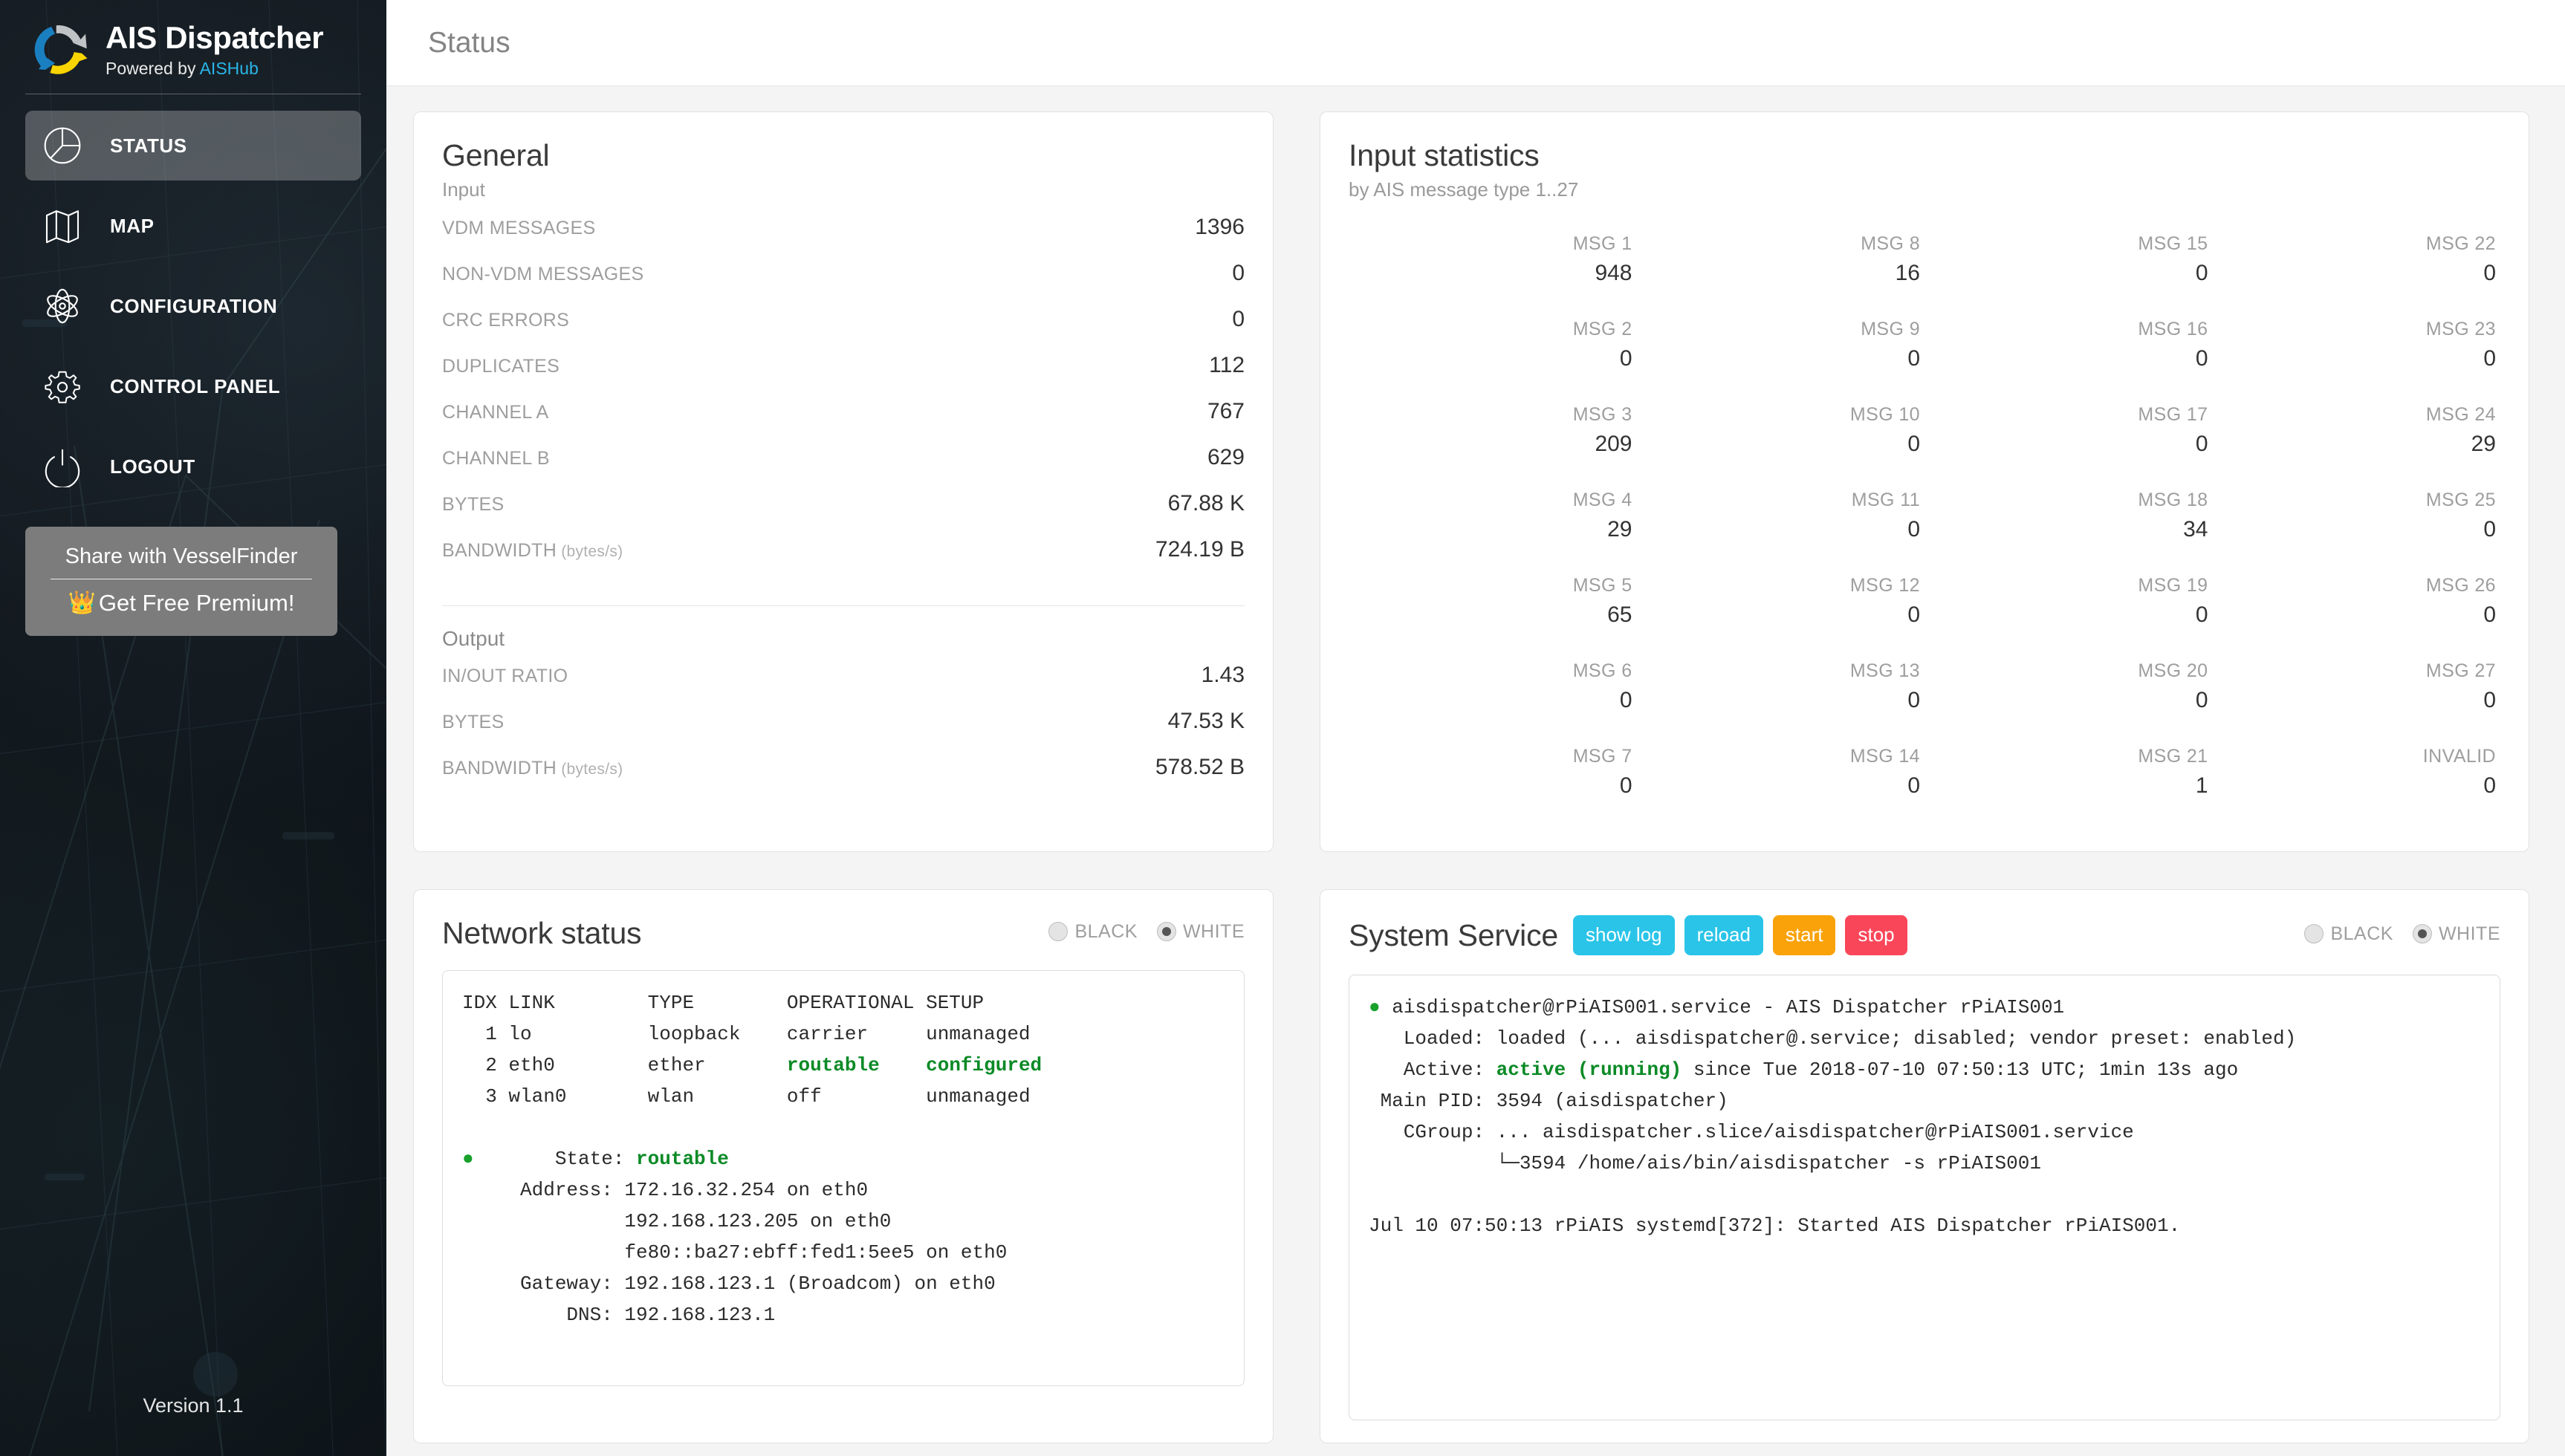  I want to click on stat-row: DUPLICATES 112, so click(843, 376).